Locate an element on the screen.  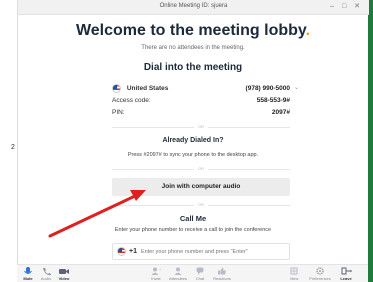
leave-button: Leave is located at coordinates (346, 273).